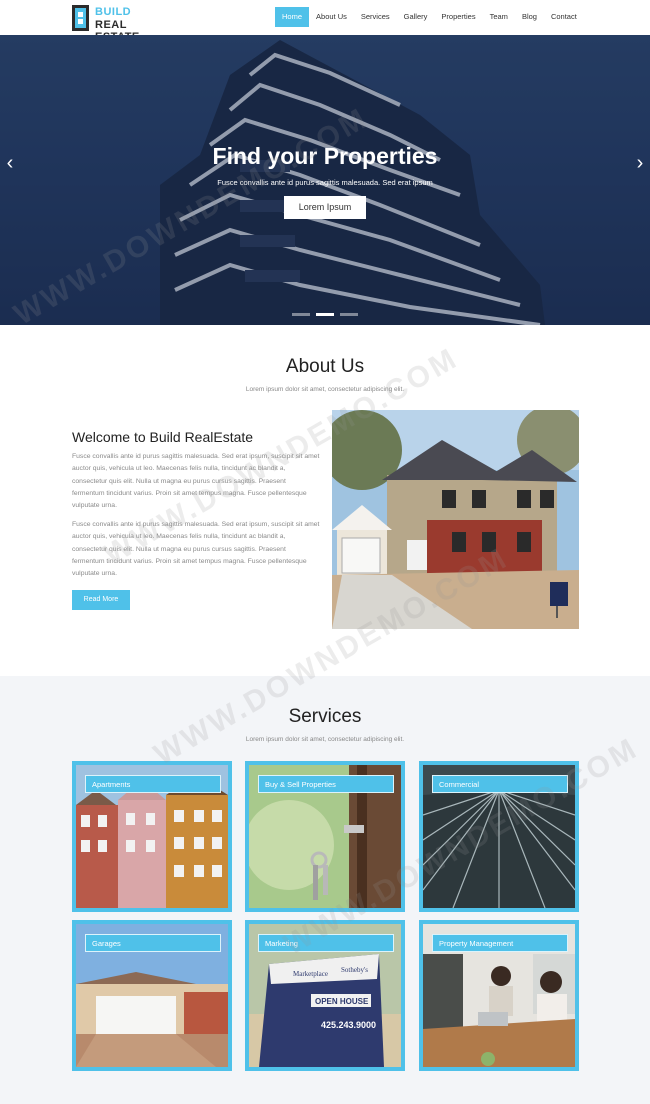 The image size is (650, 1104). Describe the element at coordinates (458, 17) in the screenshot. I see `nav-properties: Properties` at that location.